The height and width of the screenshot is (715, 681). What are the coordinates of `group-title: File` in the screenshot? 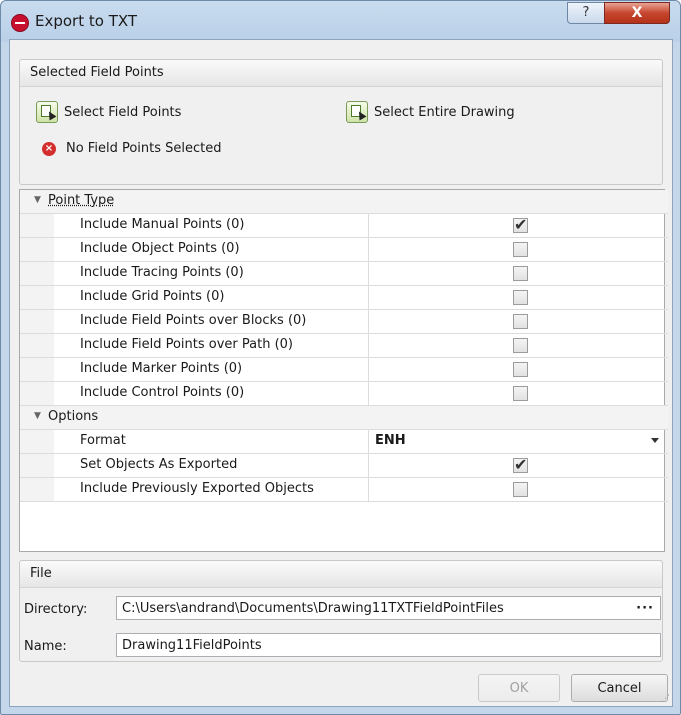 It's located at (41, 573).